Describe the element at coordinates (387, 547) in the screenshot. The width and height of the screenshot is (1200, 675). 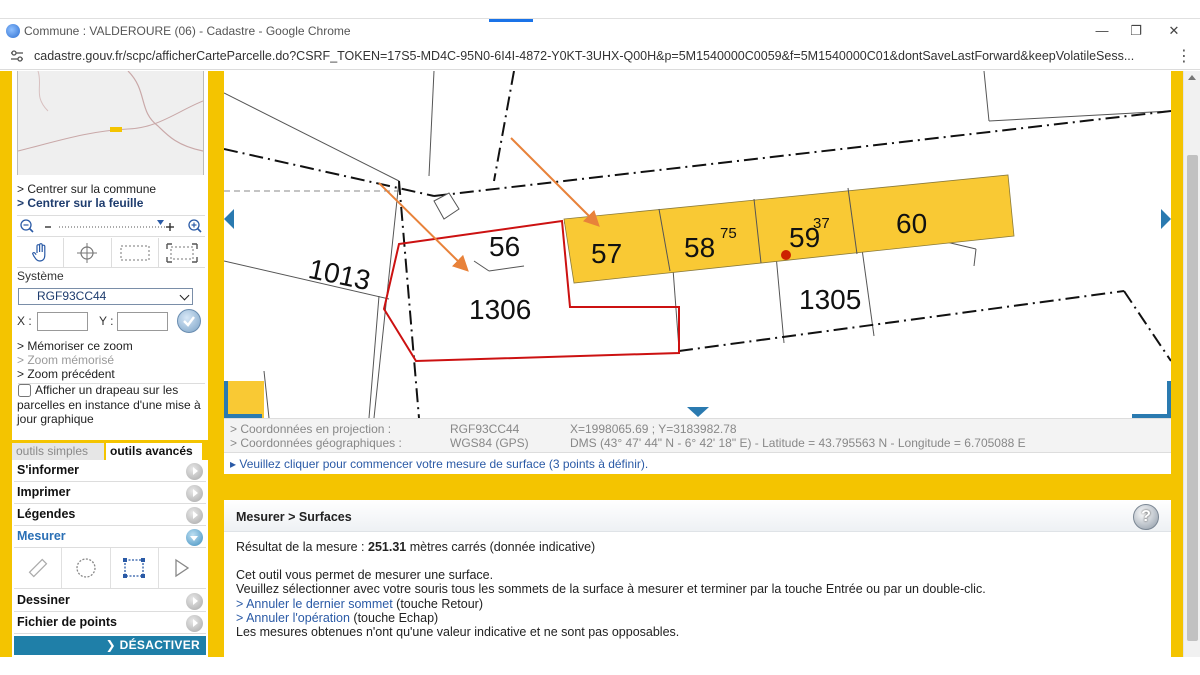
I see `result-value: 251.31` at that location.